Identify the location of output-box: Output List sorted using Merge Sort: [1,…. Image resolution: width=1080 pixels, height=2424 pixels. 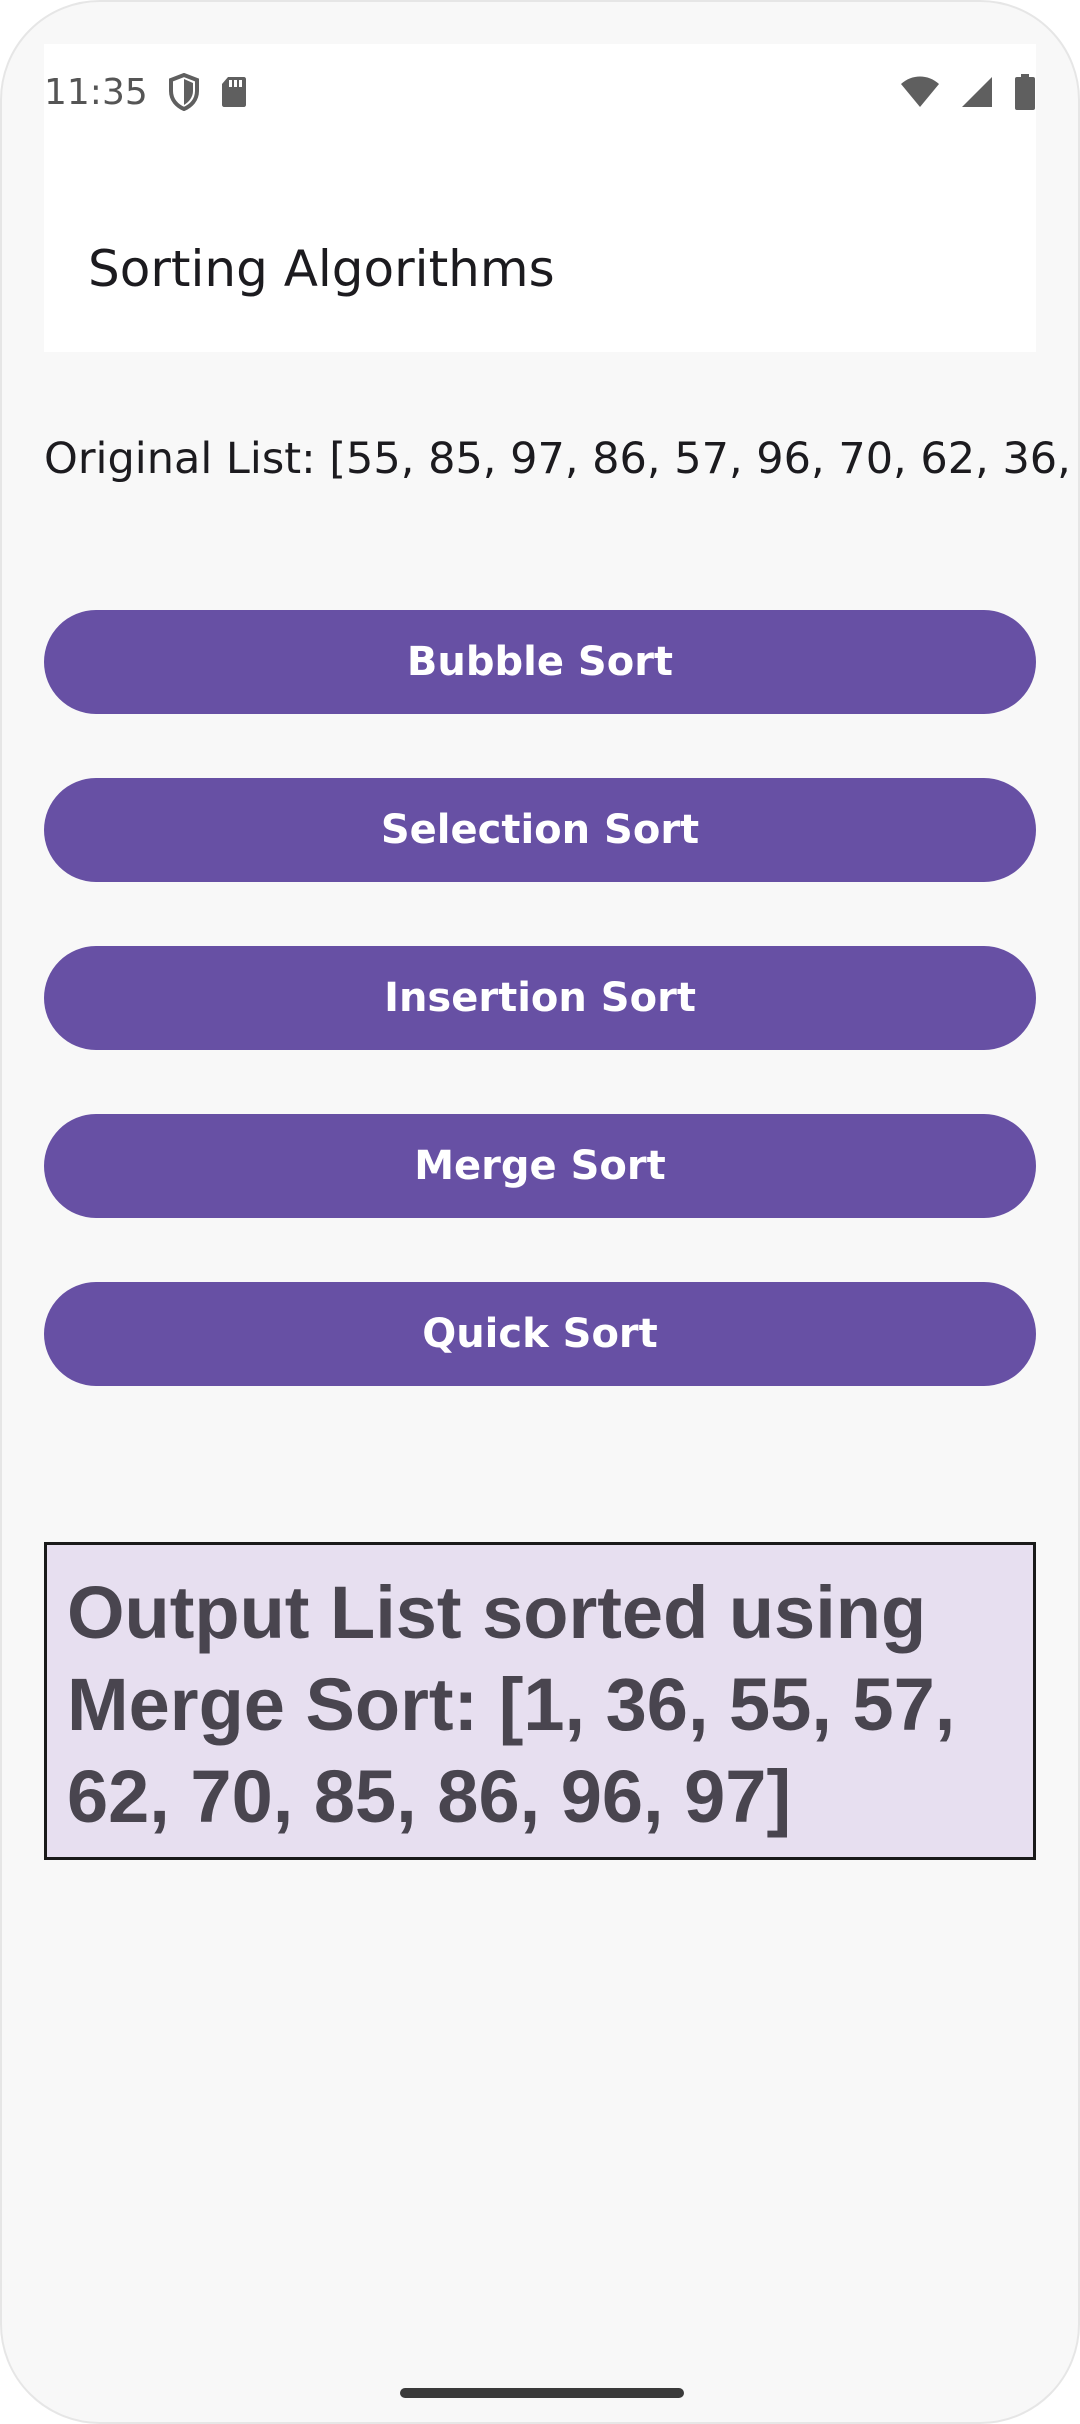
(540, 1701).